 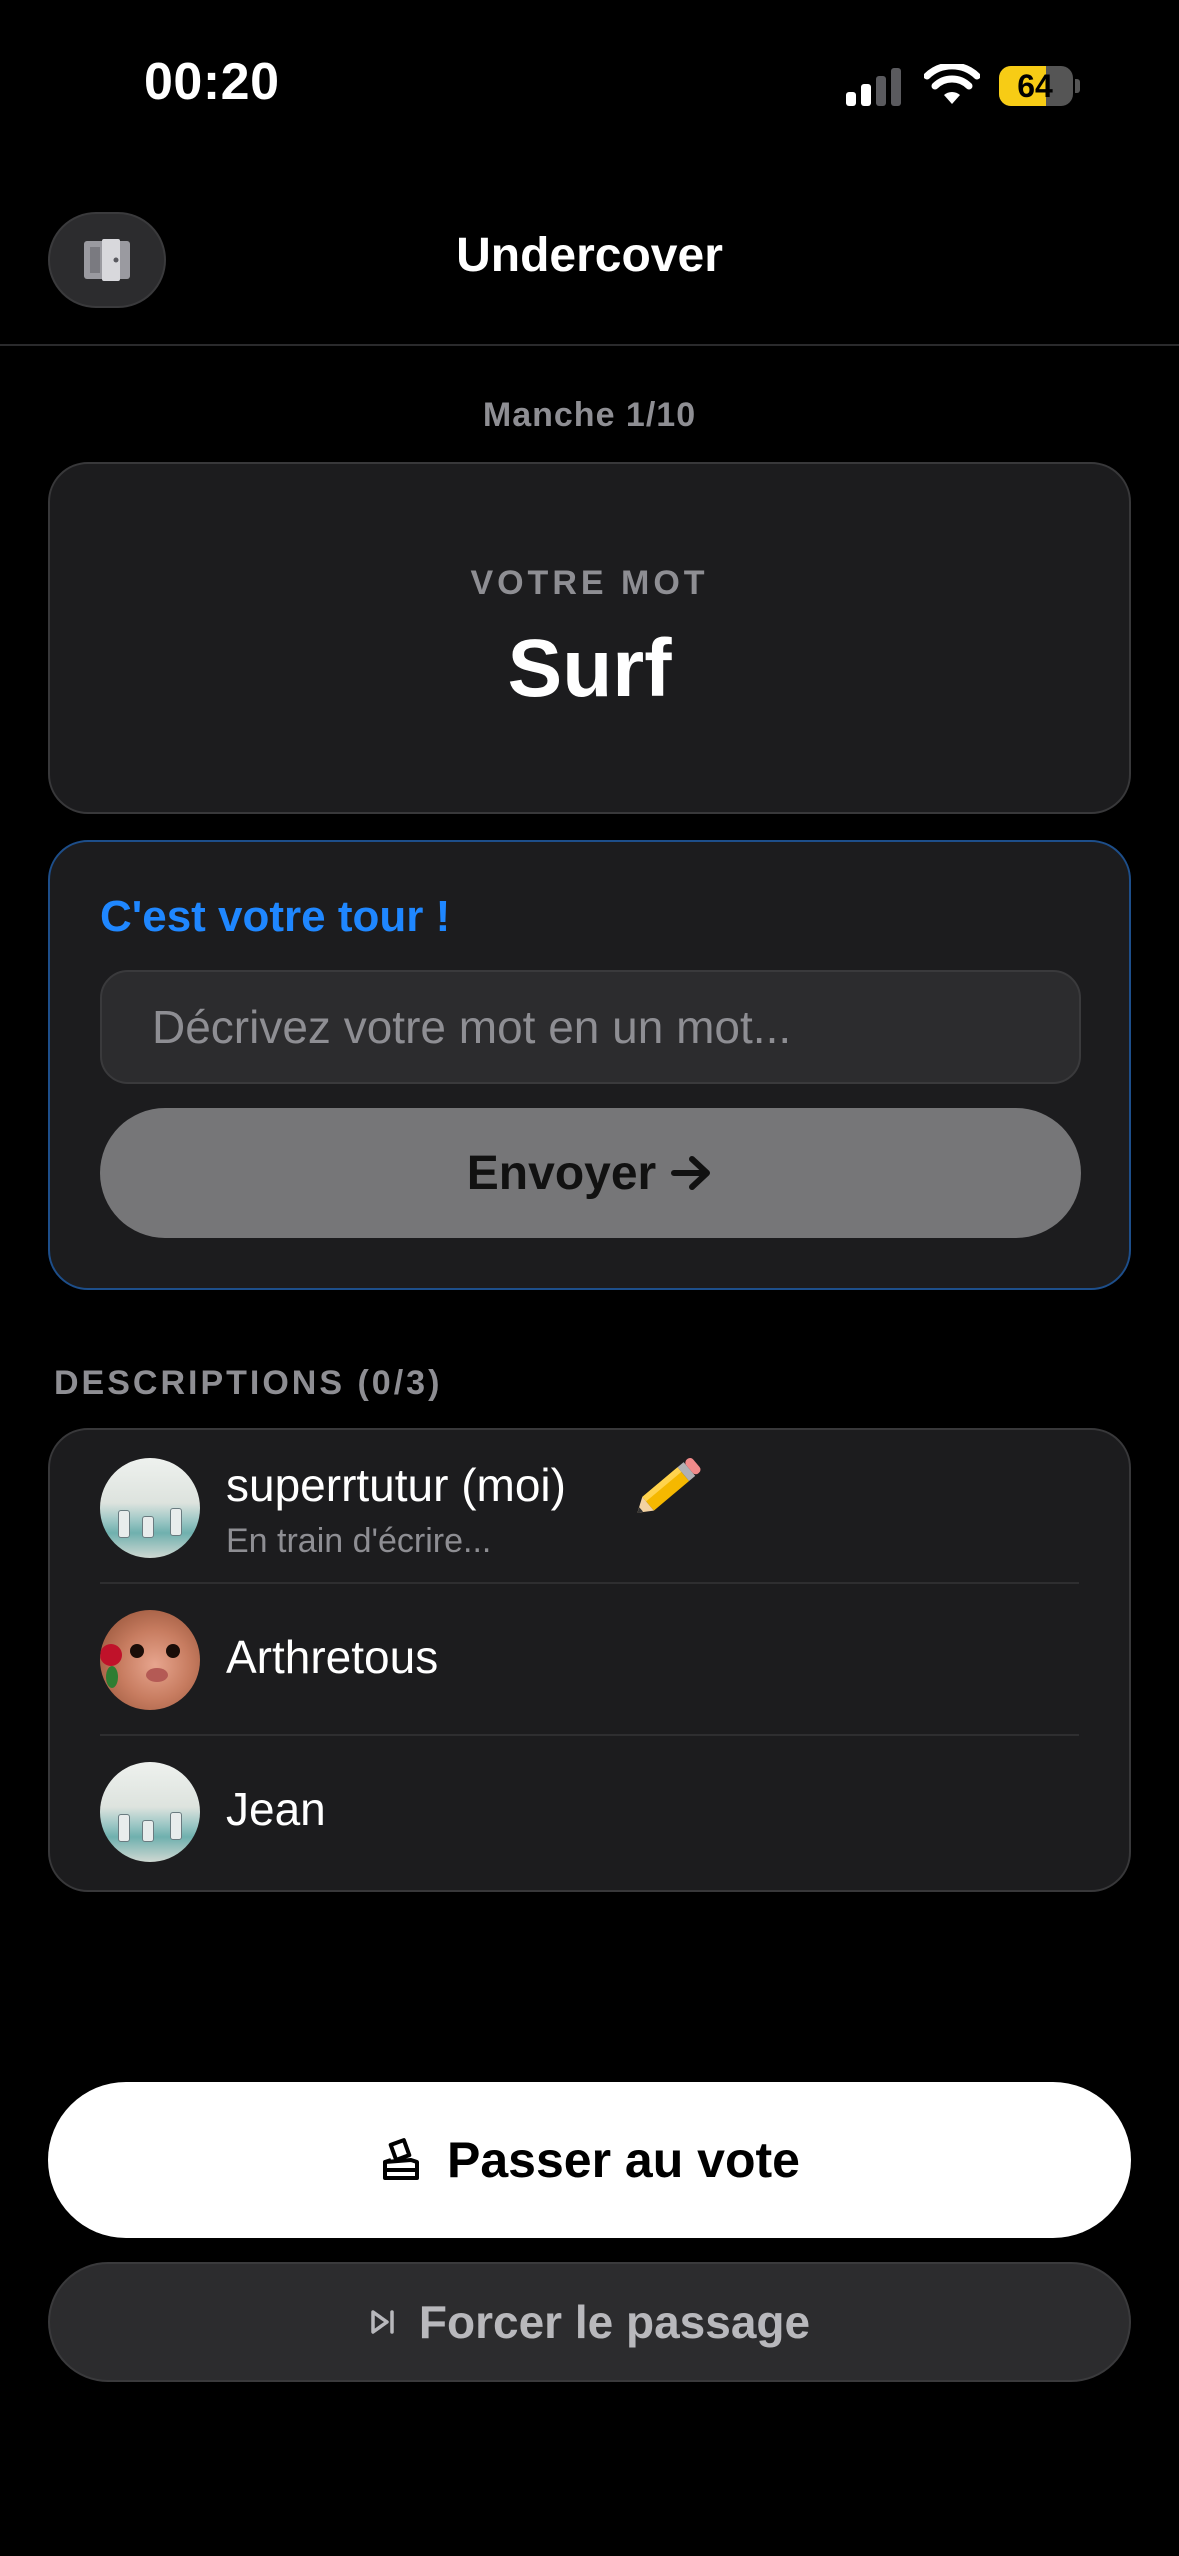 What do you see at coordinates (561, 1173) in the screenshot?
I see `send-button-label: Envoyer` at bounding box center [561, 1173].